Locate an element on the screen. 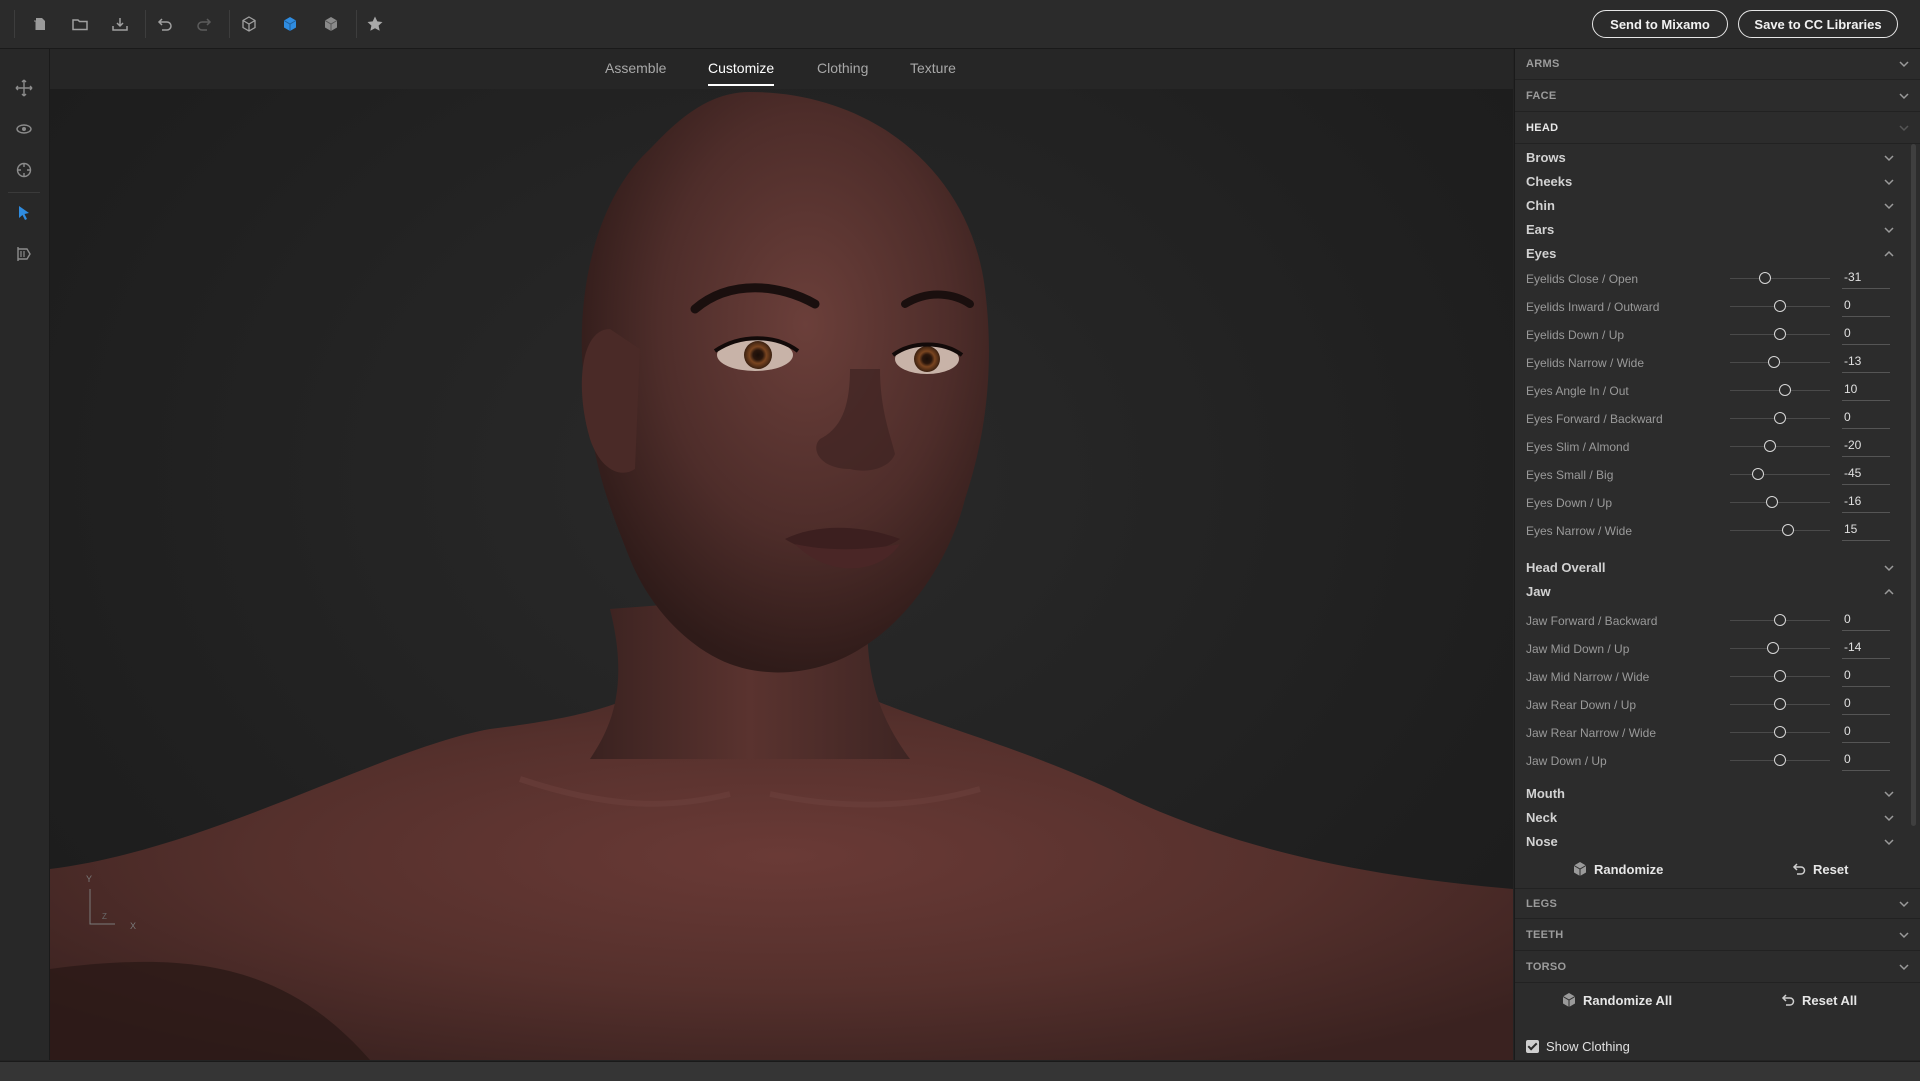  randomize-all-button: Randomize All is located at coordinates (1616, 1000).